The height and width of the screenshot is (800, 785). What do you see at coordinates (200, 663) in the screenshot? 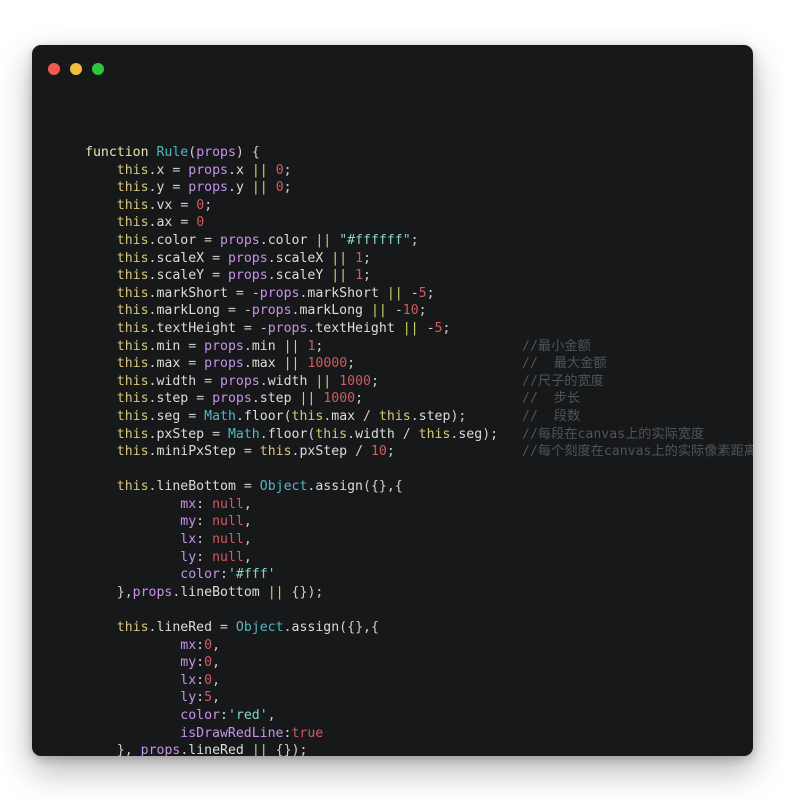
I see `code-line: my:0,` at bounding box center [200, 663].